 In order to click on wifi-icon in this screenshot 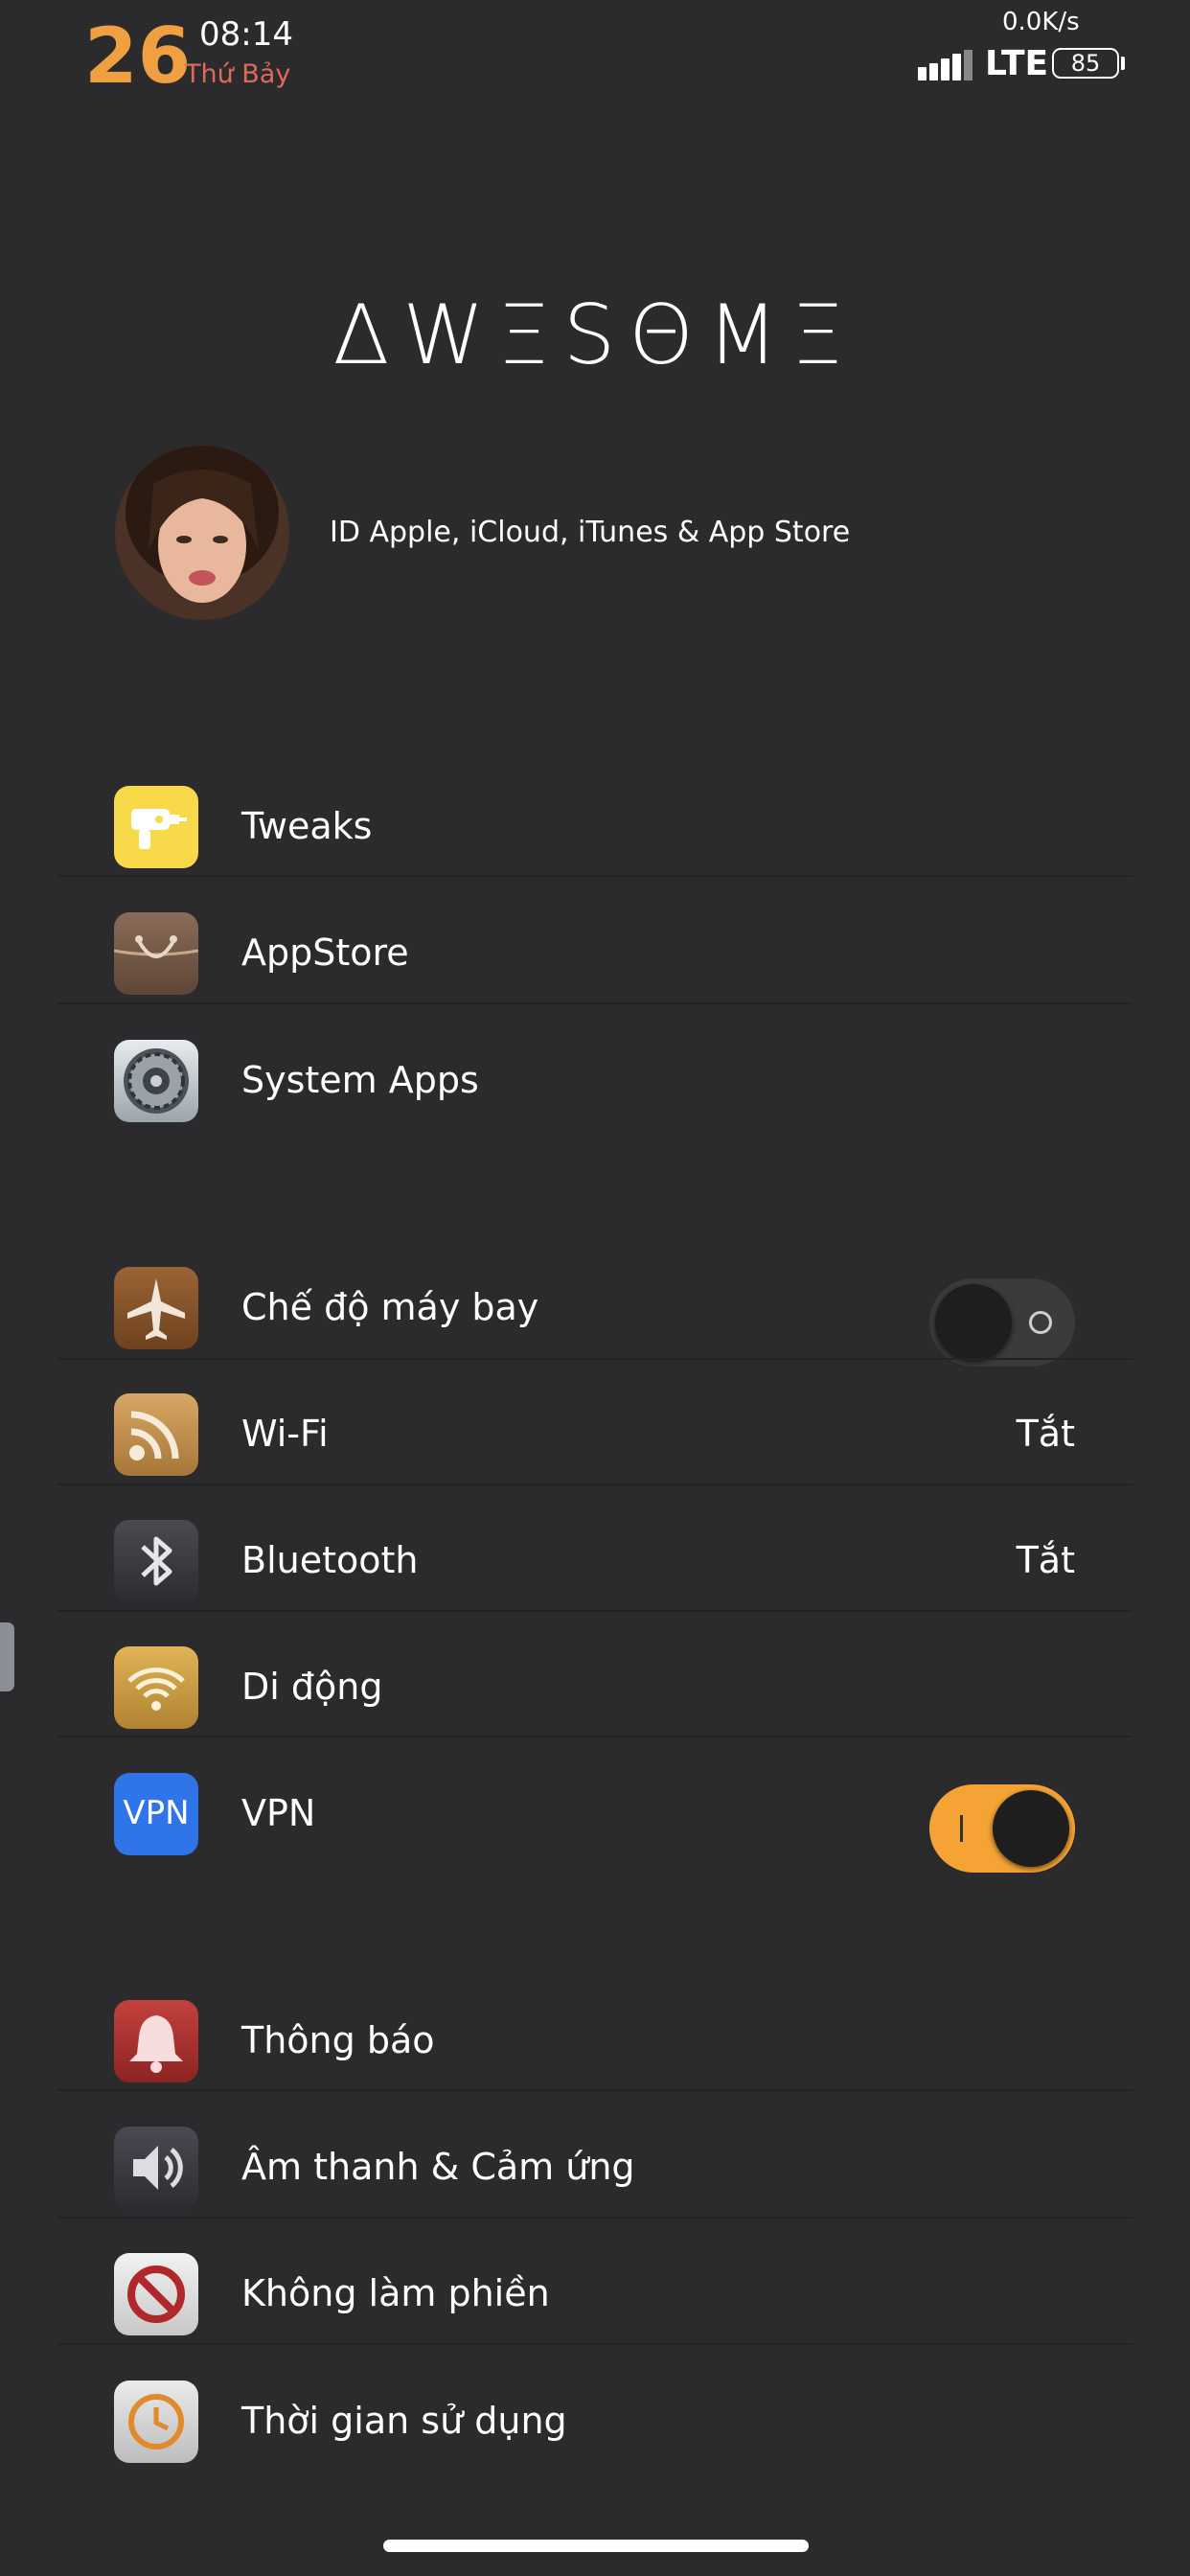, I will do `click(156, 1434)`.